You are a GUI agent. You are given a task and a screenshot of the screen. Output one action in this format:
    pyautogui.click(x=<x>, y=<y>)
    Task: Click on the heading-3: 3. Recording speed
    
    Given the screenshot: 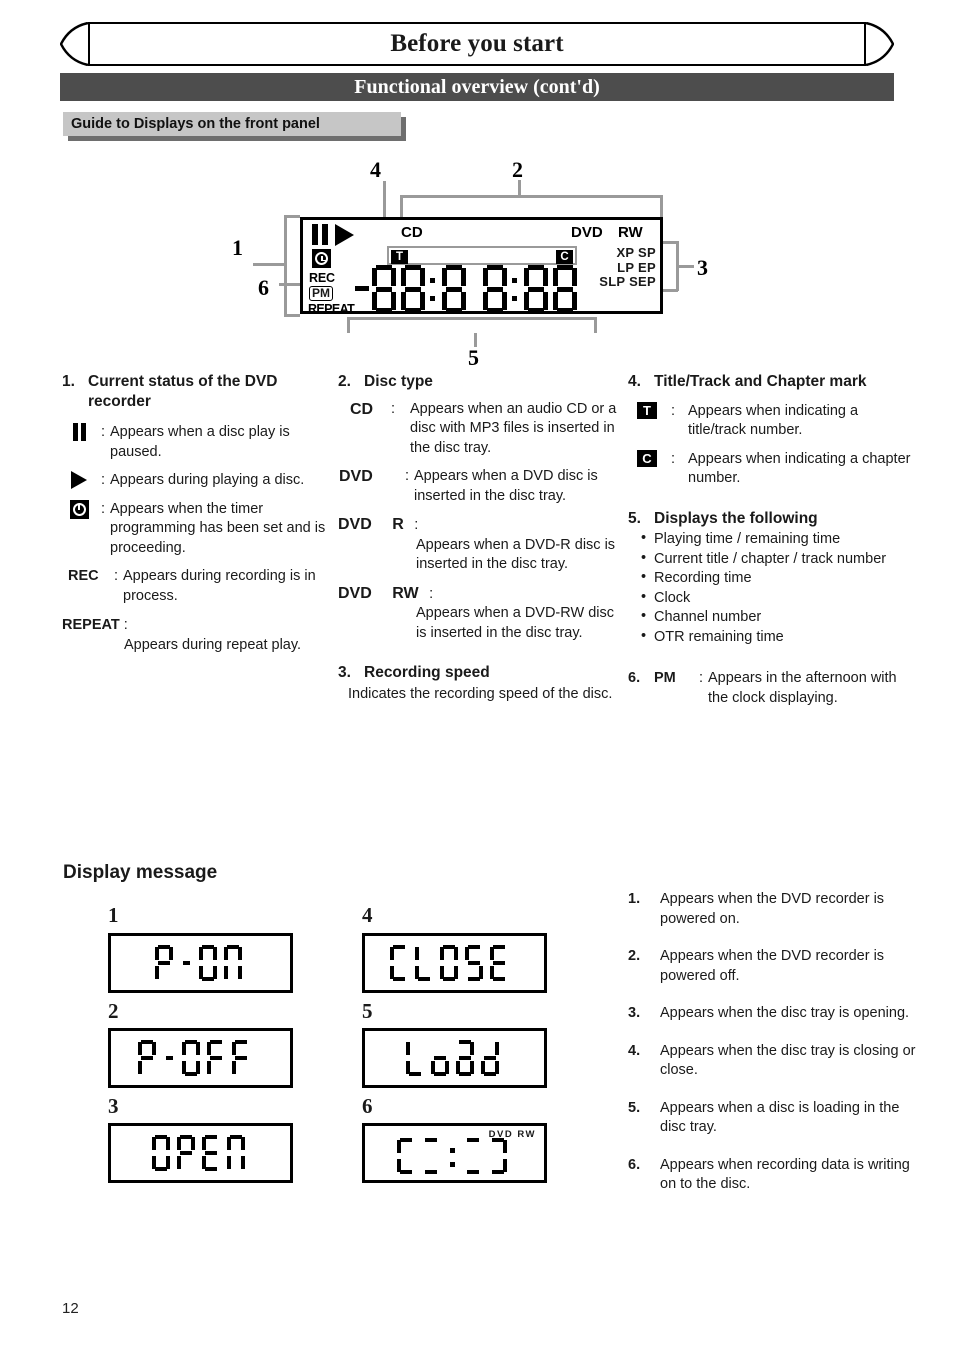 What is the action you would take?
    pyautogui.click(x=483, y=673)
    